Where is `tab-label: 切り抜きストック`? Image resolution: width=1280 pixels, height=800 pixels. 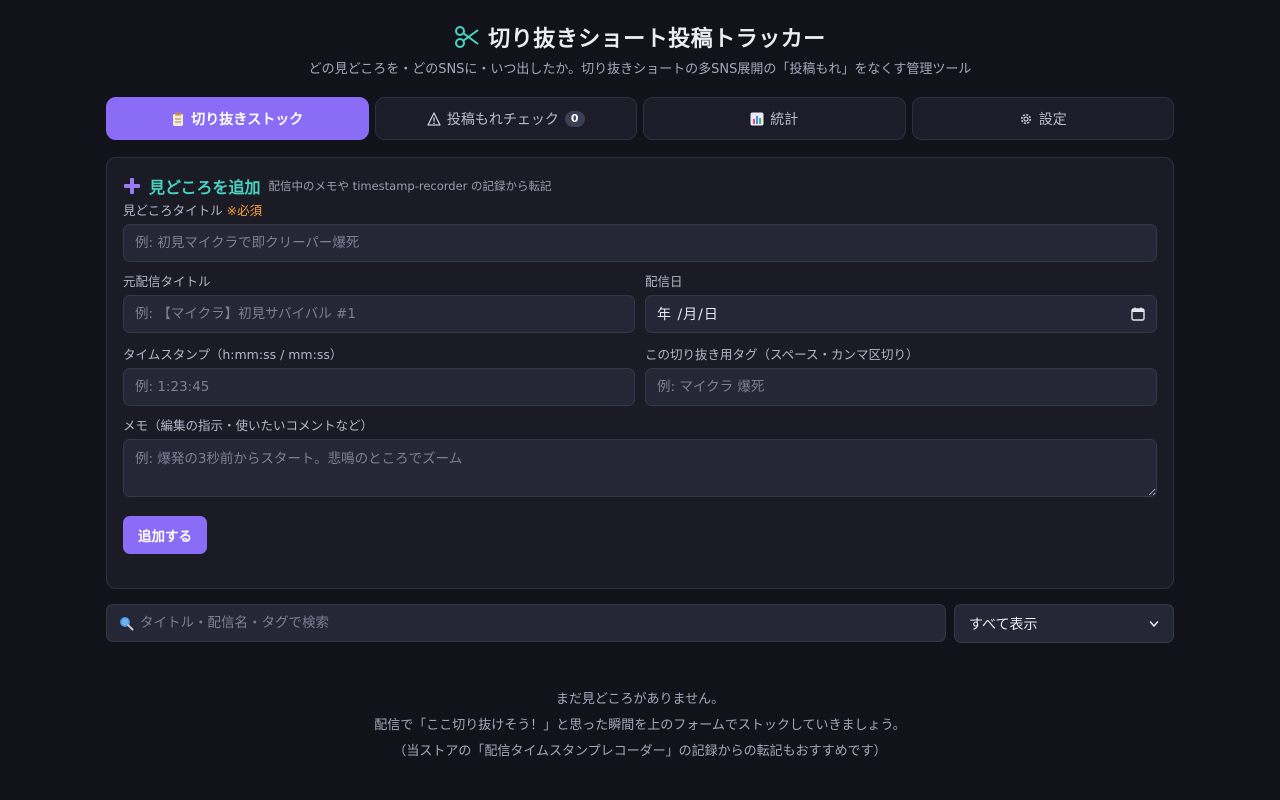 tab-label: 切り抜きストック is located at coordinates (247, 119).